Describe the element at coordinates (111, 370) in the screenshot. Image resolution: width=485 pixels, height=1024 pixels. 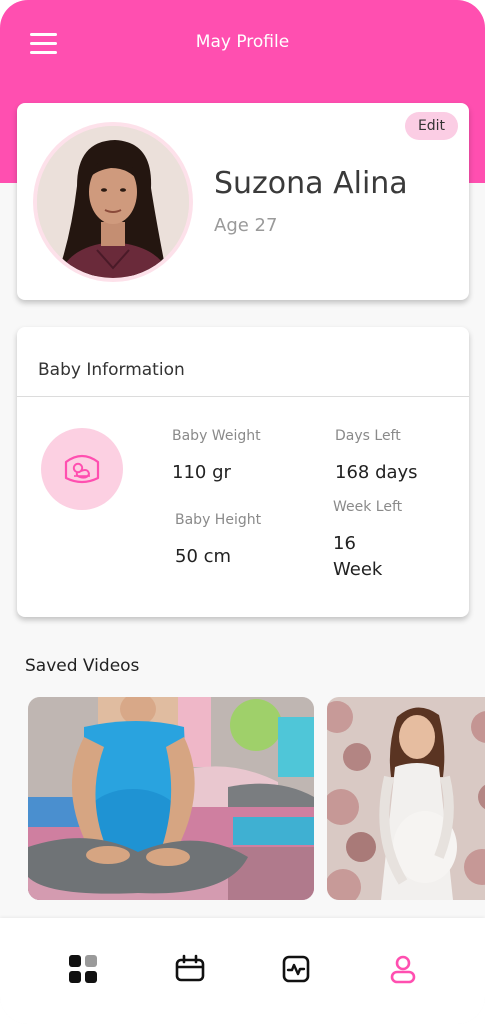
I see `baby-information-title: Baby Information` at that location.